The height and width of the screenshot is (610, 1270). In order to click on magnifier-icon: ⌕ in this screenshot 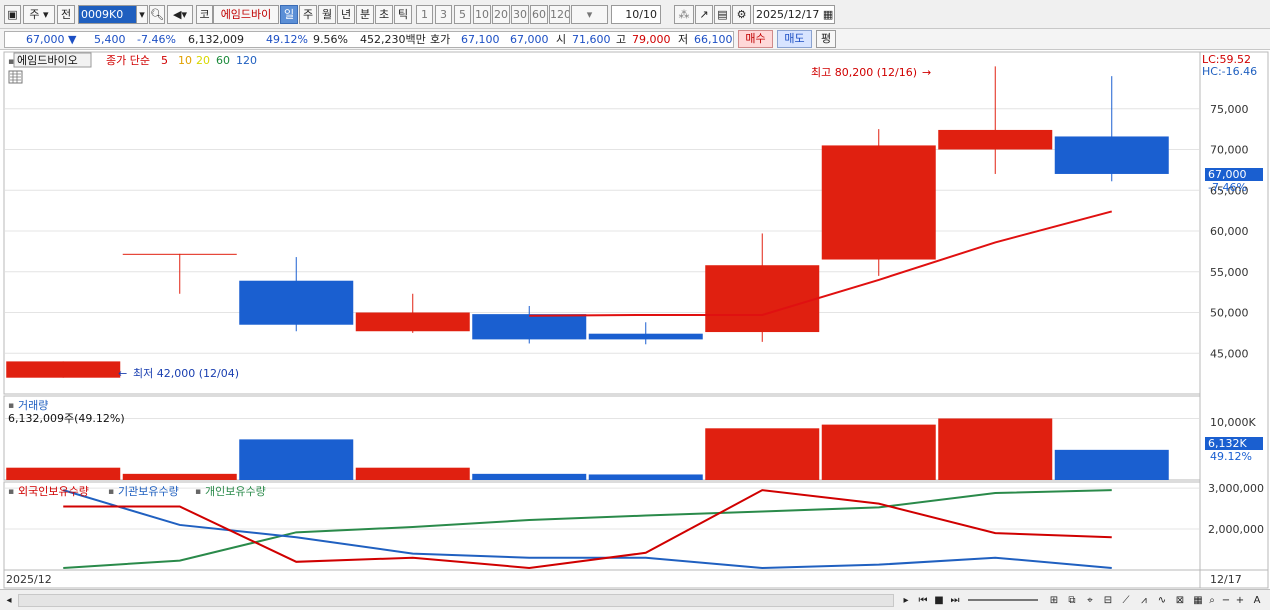, I will do `click(1212, 600)`.